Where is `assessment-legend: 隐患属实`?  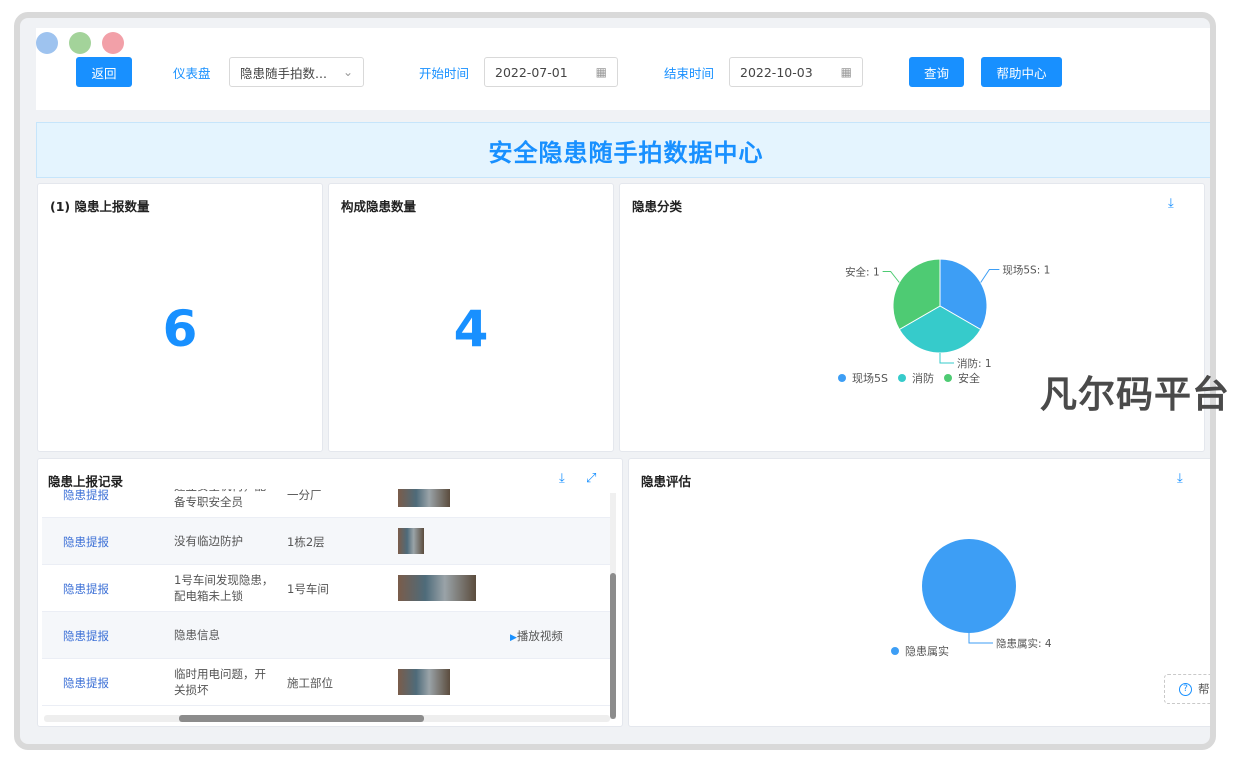 assessment-legend: 隐患属实 is located at coordinates (920, 651).